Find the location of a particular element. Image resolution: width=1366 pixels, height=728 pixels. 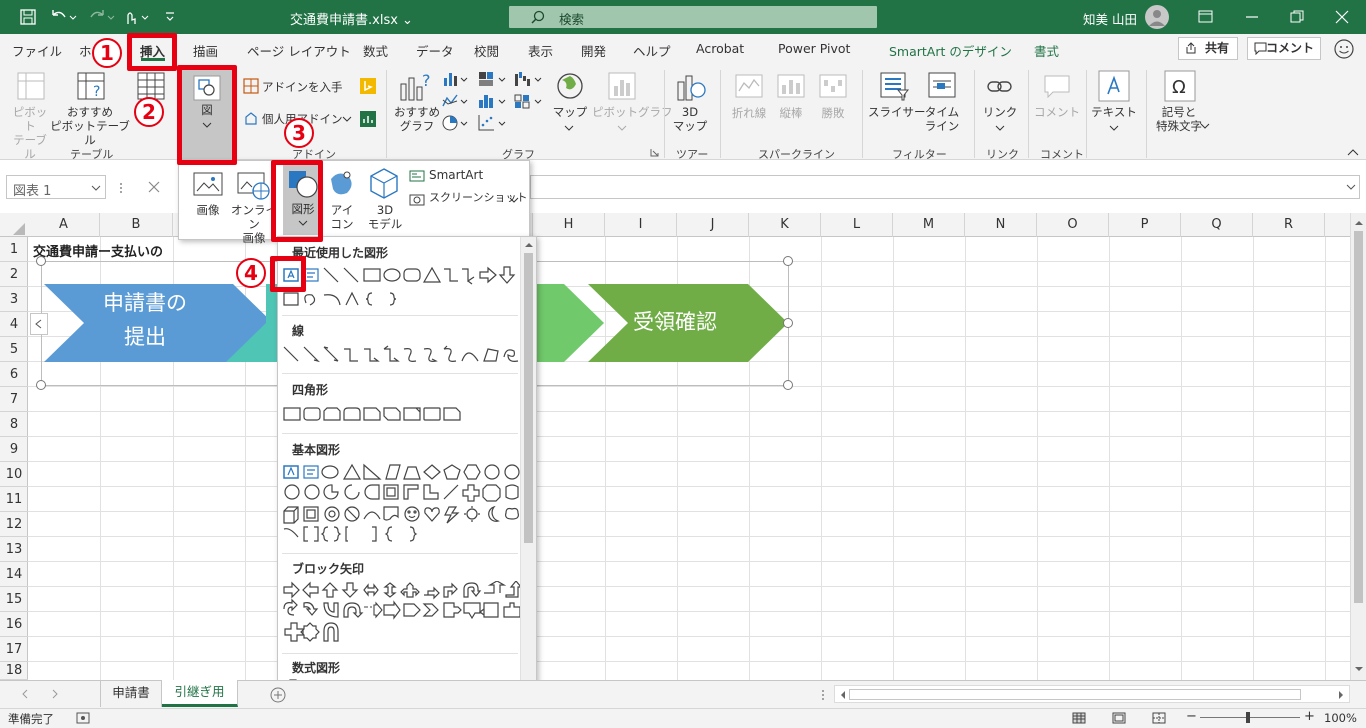

row-header: 11 is located at coordinates (14, 499).